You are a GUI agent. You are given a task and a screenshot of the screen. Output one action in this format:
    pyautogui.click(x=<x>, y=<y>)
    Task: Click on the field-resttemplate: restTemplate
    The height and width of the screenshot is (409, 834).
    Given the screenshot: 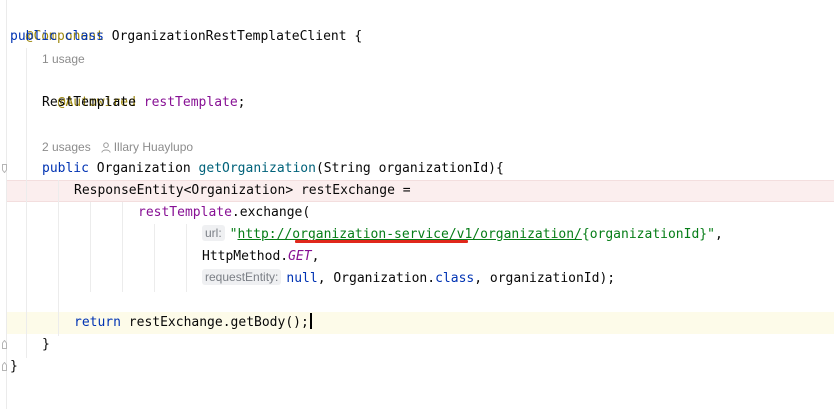 What is the action you would take?
    pyautogui.click(x=190, y=102)
    